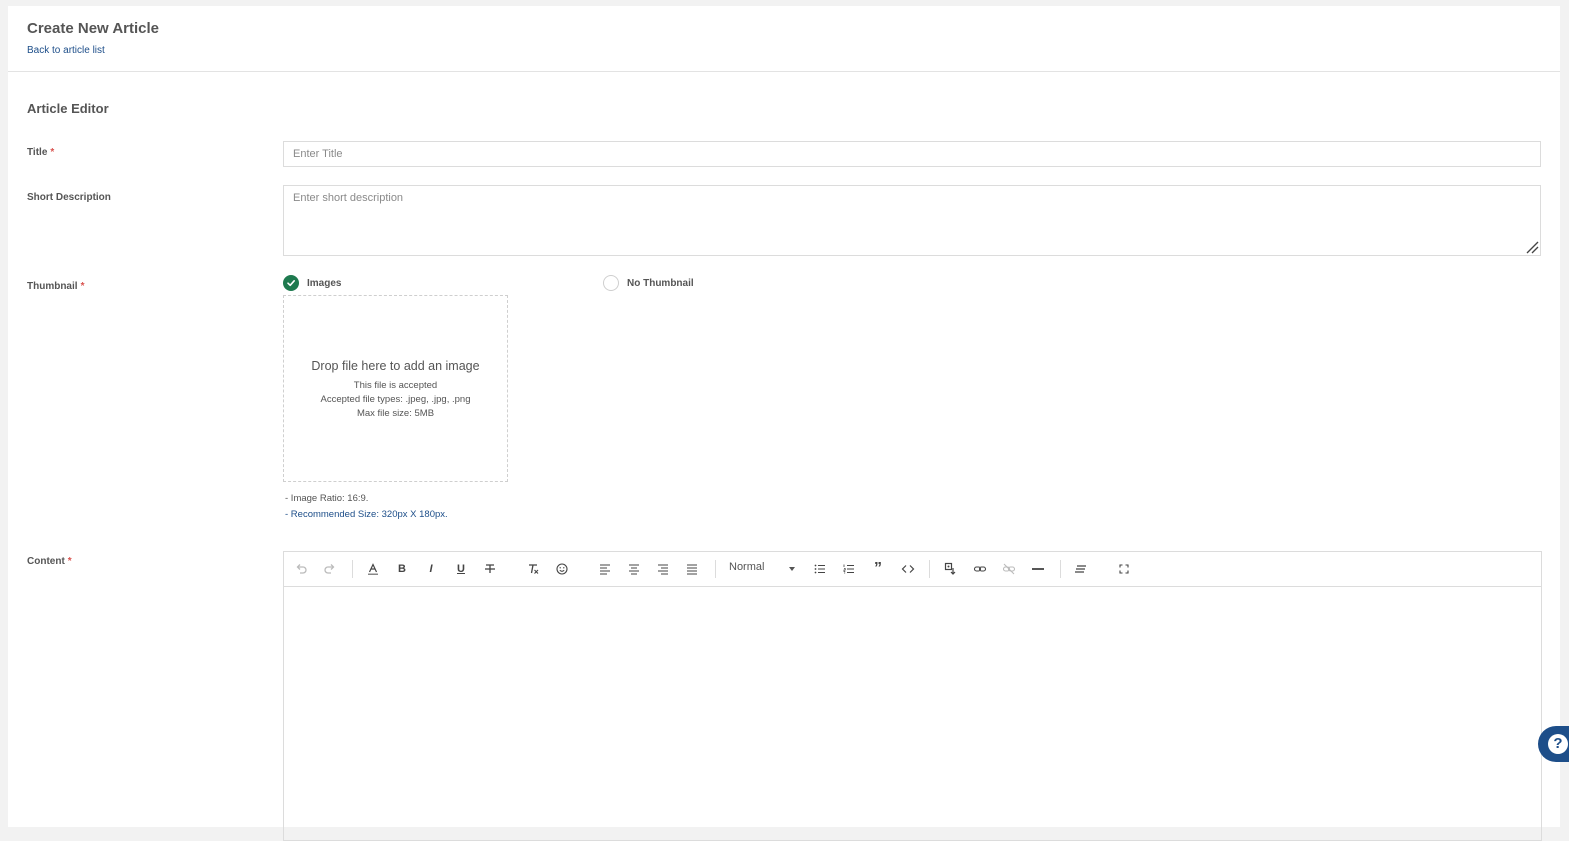 The height and width of the screenshot is (841, 1569). I want to click on editor-toolbar: B I U Normal ”, so click(912, 569).